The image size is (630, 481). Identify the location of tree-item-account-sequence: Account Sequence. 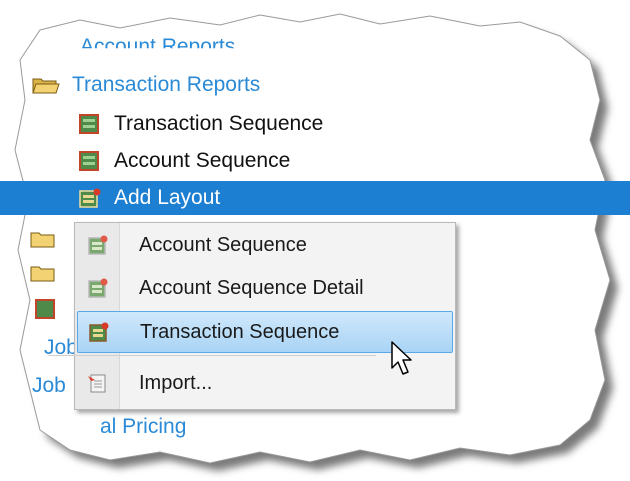
(184, 161).